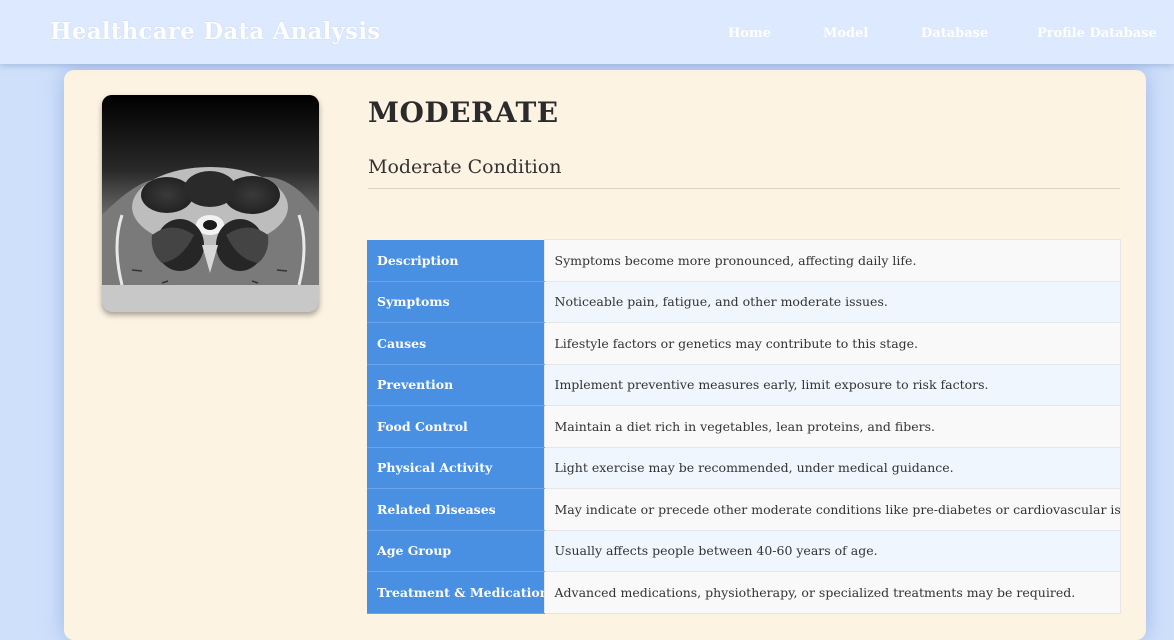  I want to click on row-key: Age Group, so click(455, 551).